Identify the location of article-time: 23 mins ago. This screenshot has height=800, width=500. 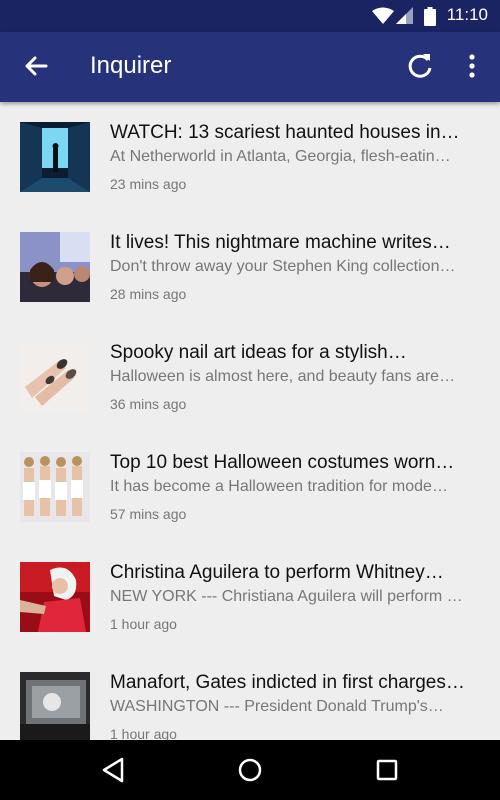
(148, 184).